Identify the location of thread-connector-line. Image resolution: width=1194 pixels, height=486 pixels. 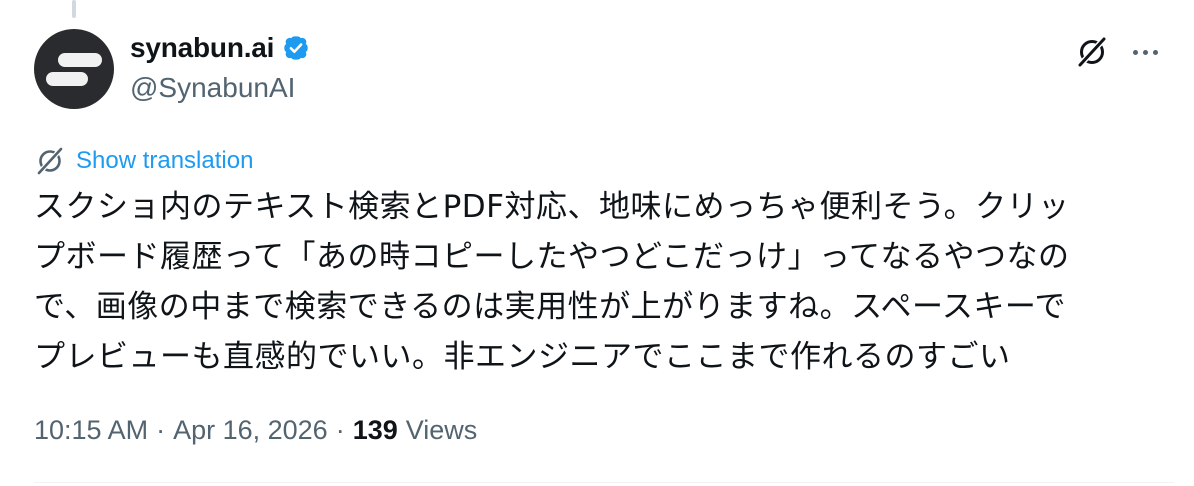
(74, 9).